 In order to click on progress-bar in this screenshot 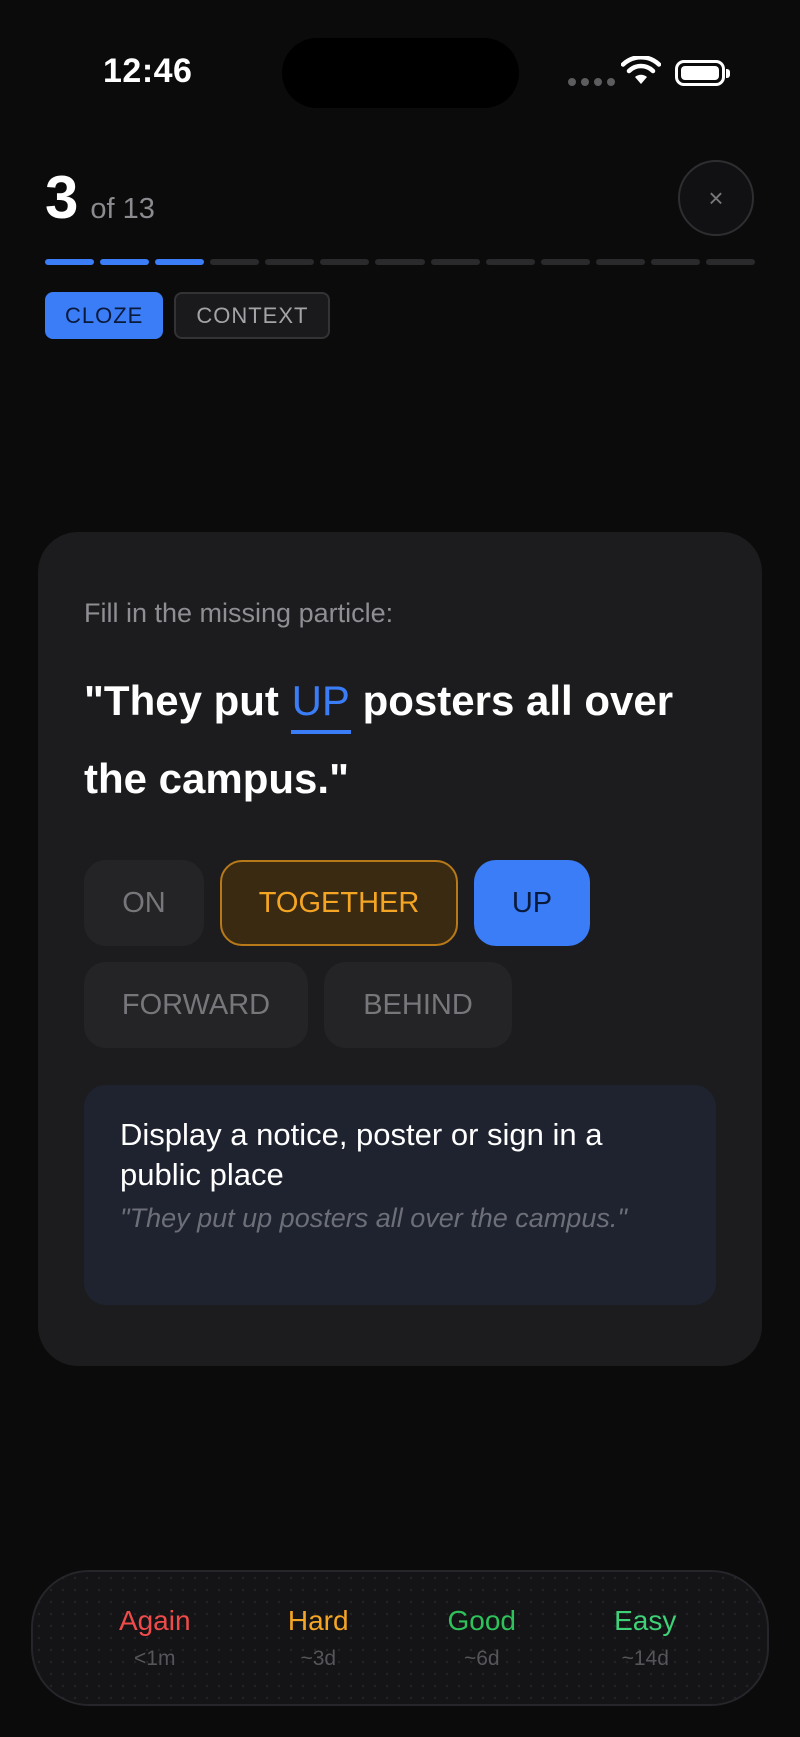, I will do `click(400, 262)`.